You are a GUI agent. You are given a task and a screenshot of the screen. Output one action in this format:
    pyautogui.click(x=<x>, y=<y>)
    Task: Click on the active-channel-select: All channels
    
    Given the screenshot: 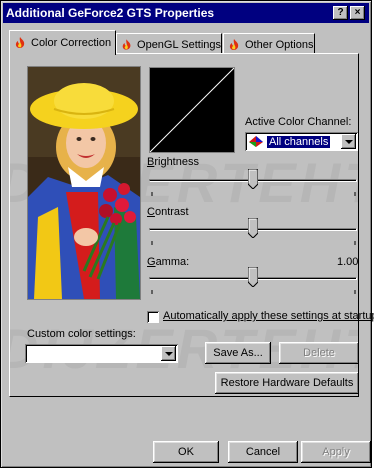 What is the action you would take?
    pyautogui.click(x=301, y=141)
    